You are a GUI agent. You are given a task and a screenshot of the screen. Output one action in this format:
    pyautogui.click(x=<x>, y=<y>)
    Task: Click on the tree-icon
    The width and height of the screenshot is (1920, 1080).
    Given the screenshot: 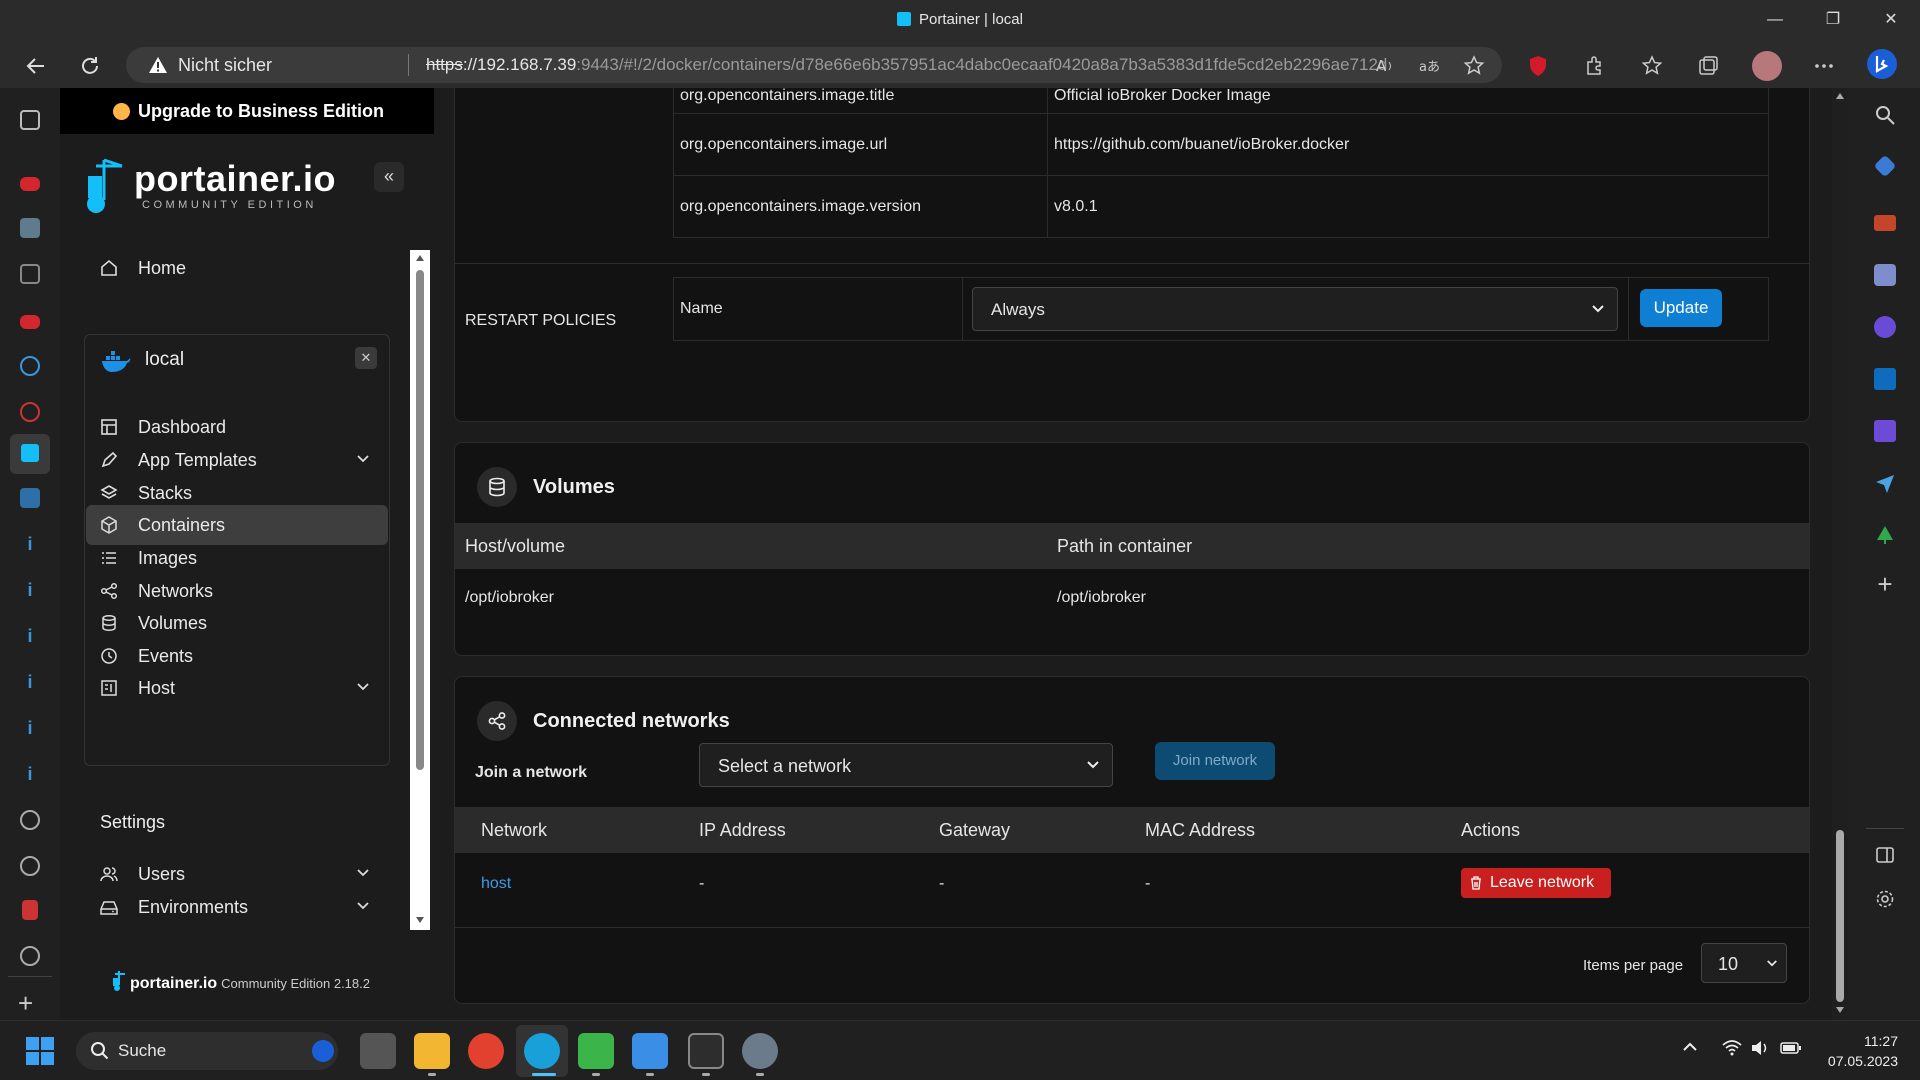 What is the action you would take?
    pyautogui.click(x=1885, y=535)
    